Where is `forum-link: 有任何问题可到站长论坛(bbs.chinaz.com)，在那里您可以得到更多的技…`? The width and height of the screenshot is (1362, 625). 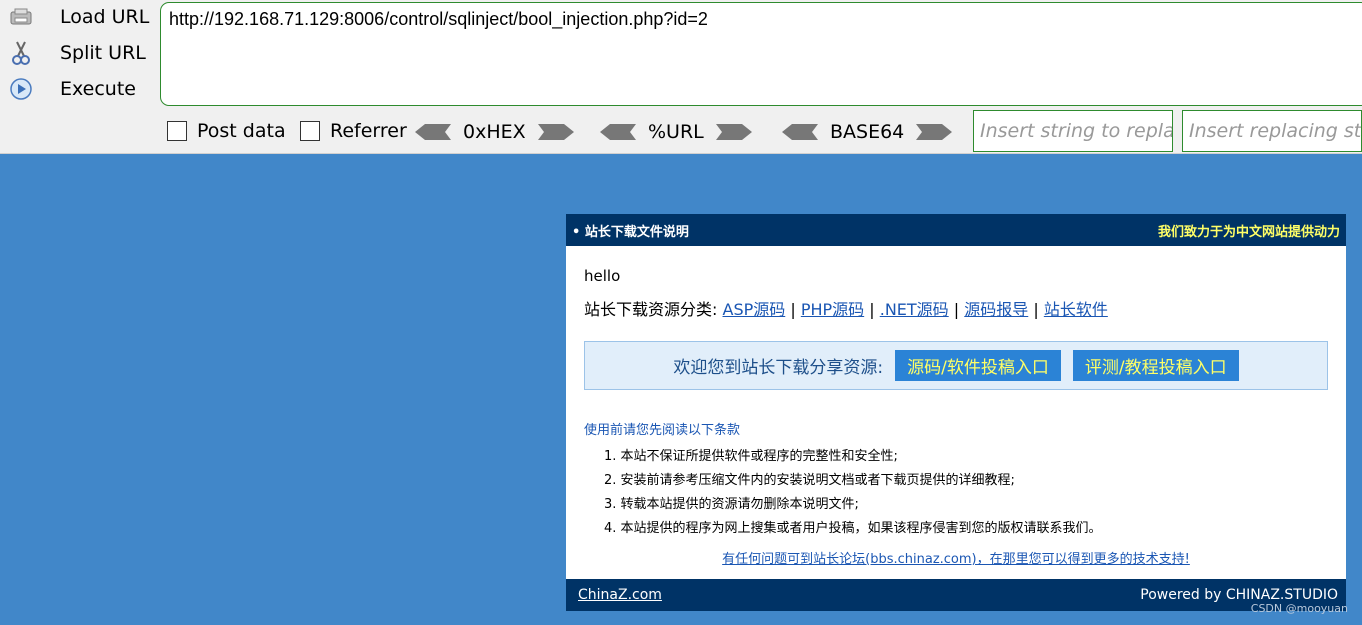
forum-link: 有任何问题可到站长论坛(bbs.chinaz.com)，在那里您可以得到更多的技… is located at coordinates (956, 557).